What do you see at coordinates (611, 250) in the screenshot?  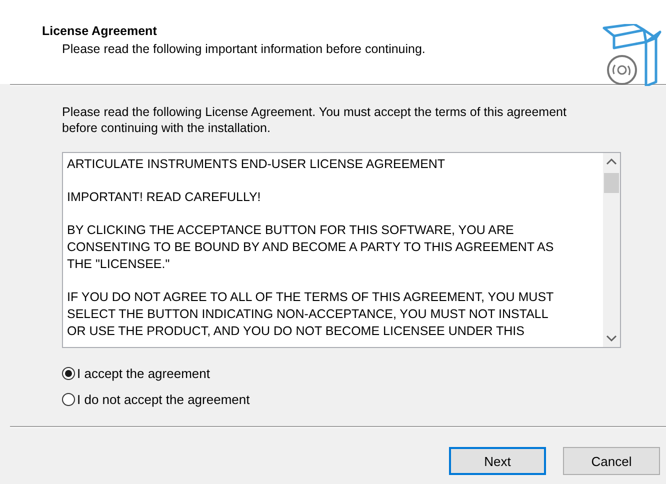 I see `scrollbar` at bounding box center [611, 250].